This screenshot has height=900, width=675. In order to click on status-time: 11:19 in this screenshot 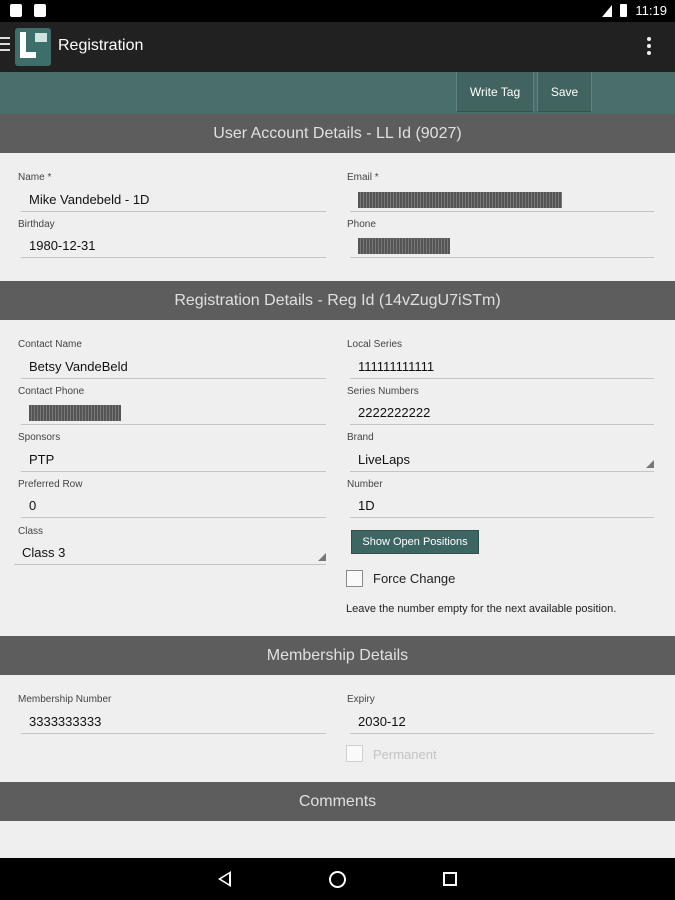, I will do `click(651, 10)`.